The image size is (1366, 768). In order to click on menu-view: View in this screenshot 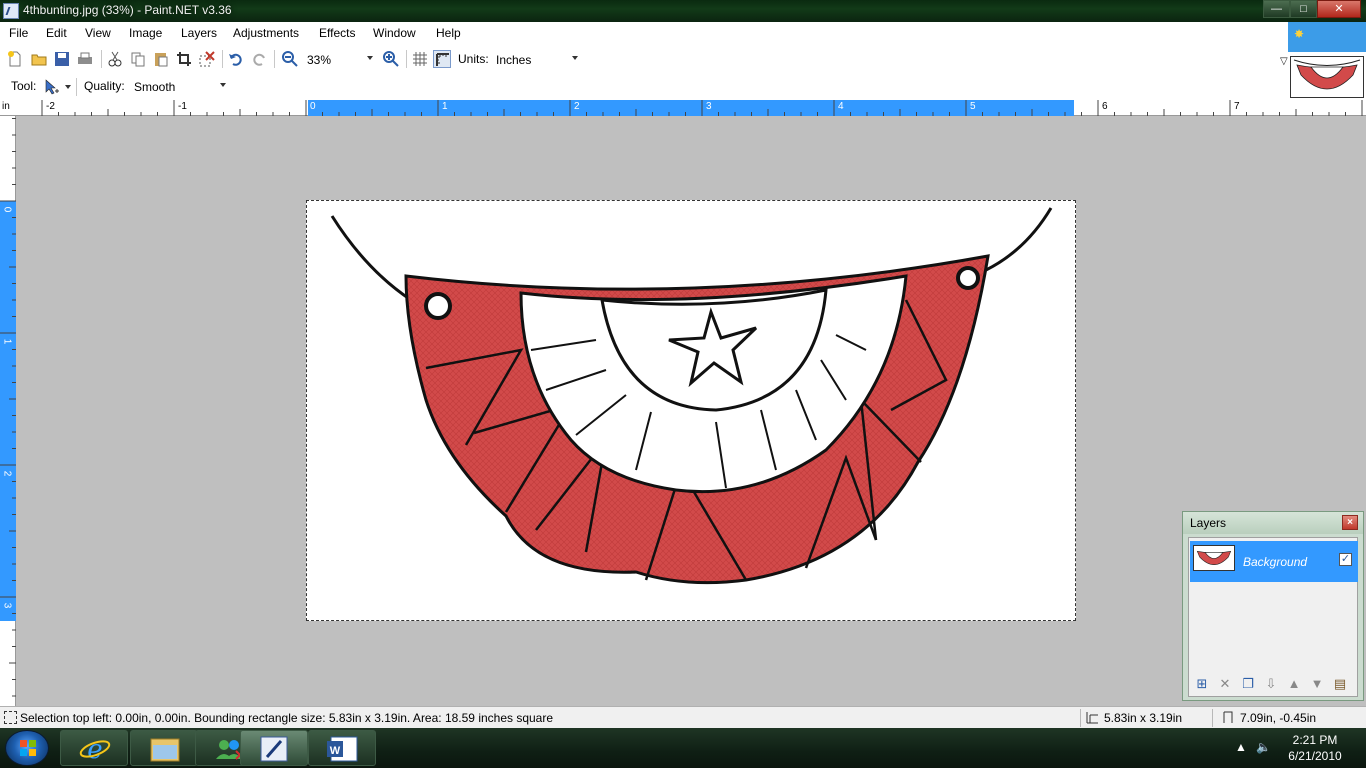, I will do `click(98, 33)`.